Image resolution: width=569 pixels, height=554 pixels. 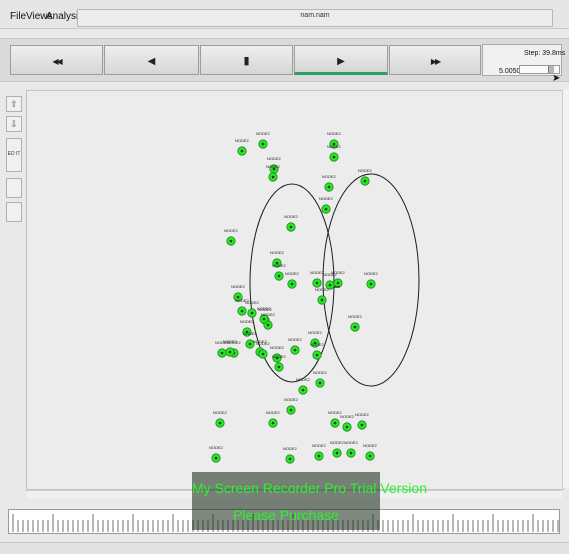 I want to click on menu-bar: File Views Analysis nam.nam, so click(x=284, y=14).